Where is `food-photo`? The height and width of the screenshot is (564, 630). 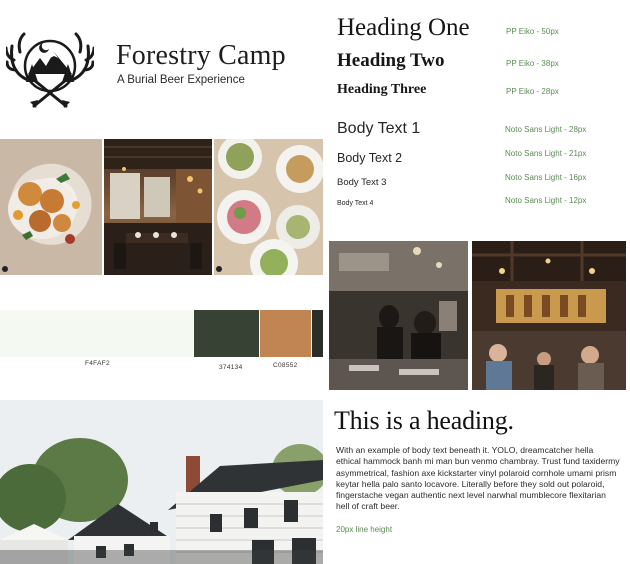
food-photo is located at coordinates (51, 207).